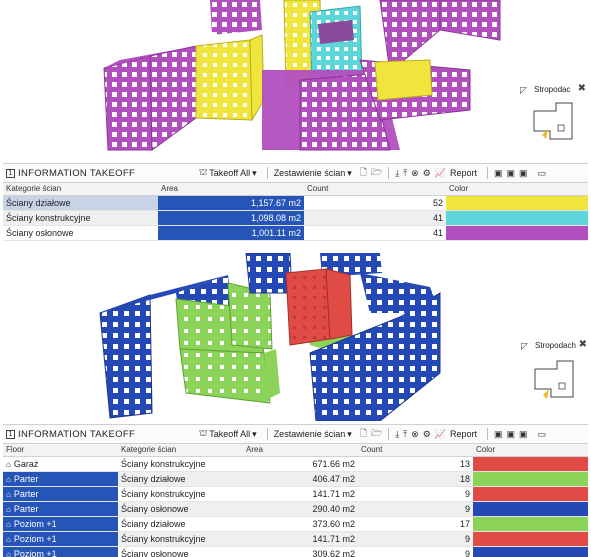  I want to click on navigator-title: Stropodach, so click(555, 345).